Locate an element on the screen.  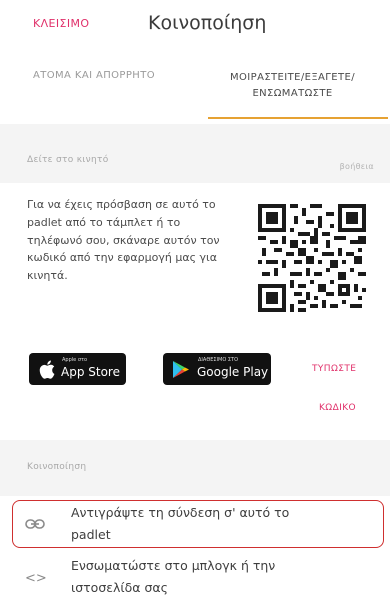
google-play-icon is located at coordinates (181, 369).